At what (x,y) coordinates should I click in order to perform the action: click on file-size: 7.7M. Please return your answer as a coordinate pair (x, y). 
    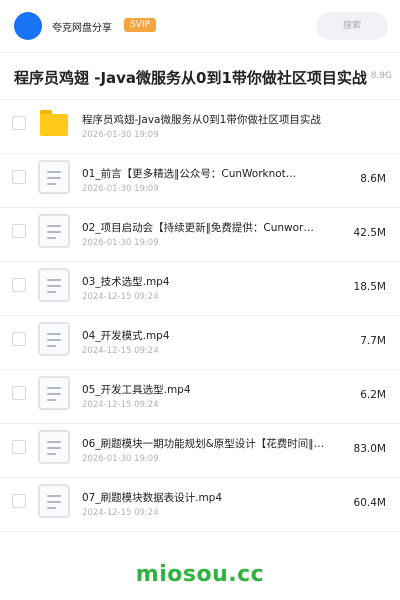
    Looking at the image, I should click on (373, 341).